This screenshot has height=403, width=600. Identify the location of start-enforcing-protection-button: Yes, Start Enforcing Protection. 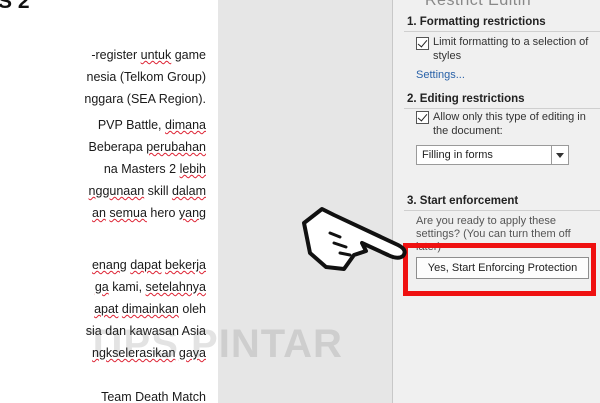
(502, 268).